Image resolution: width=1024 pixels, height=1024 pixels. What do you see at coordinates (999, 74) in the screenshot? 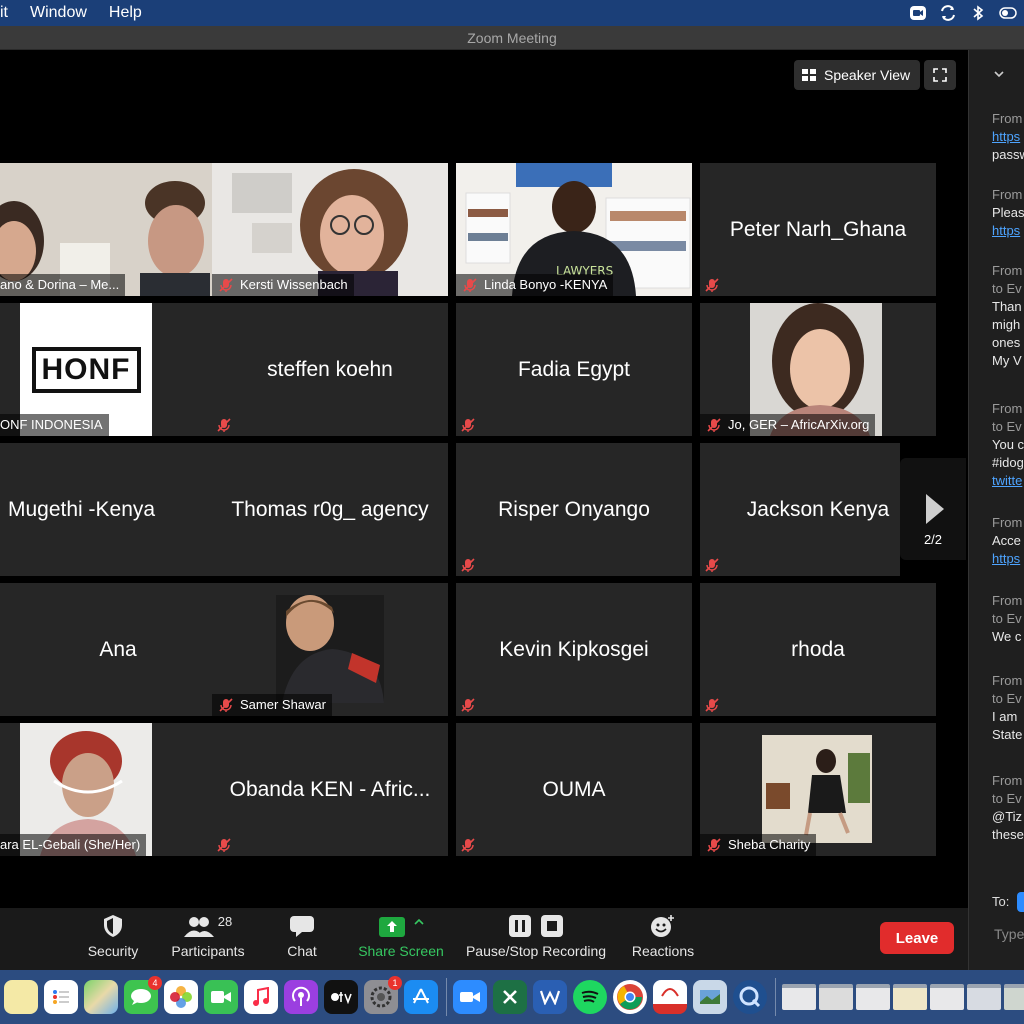
I see `chevron-down-icon` at bounding box center [999, 74].